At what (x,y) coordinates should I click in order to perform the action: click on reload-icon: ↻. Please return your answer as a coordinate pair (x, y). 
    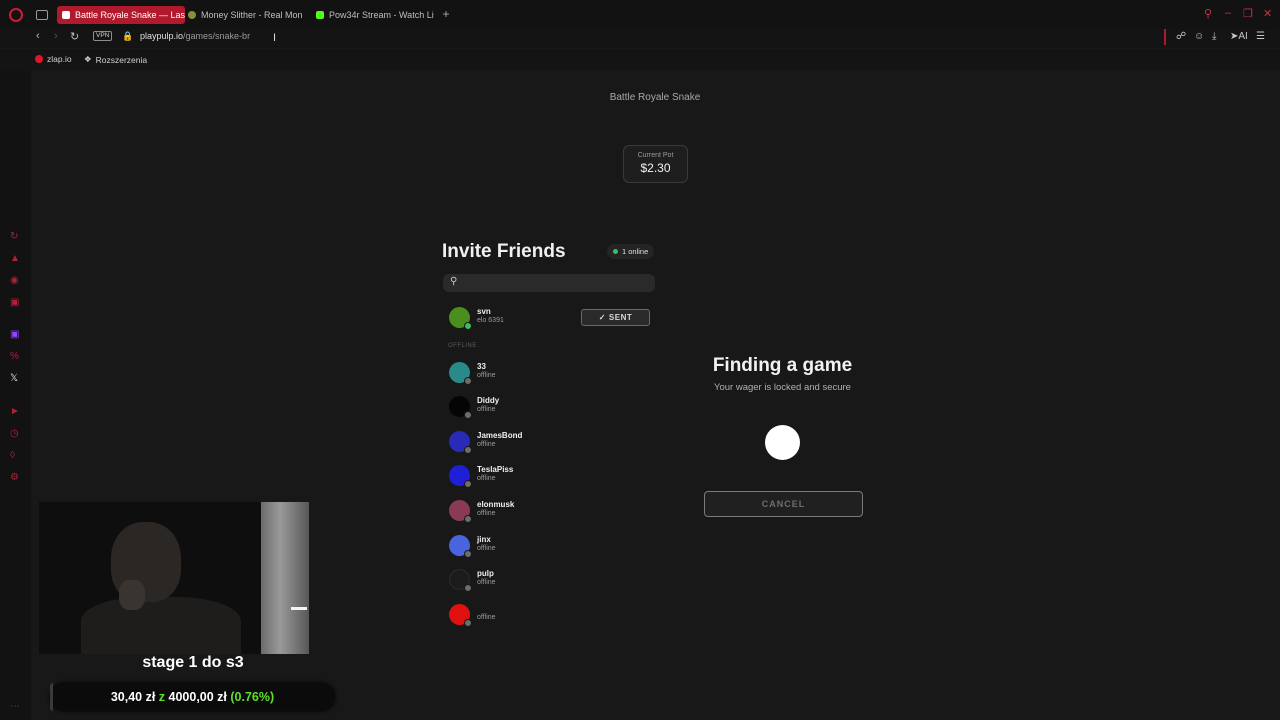
    Looking at the image, I should click on (74, 36).